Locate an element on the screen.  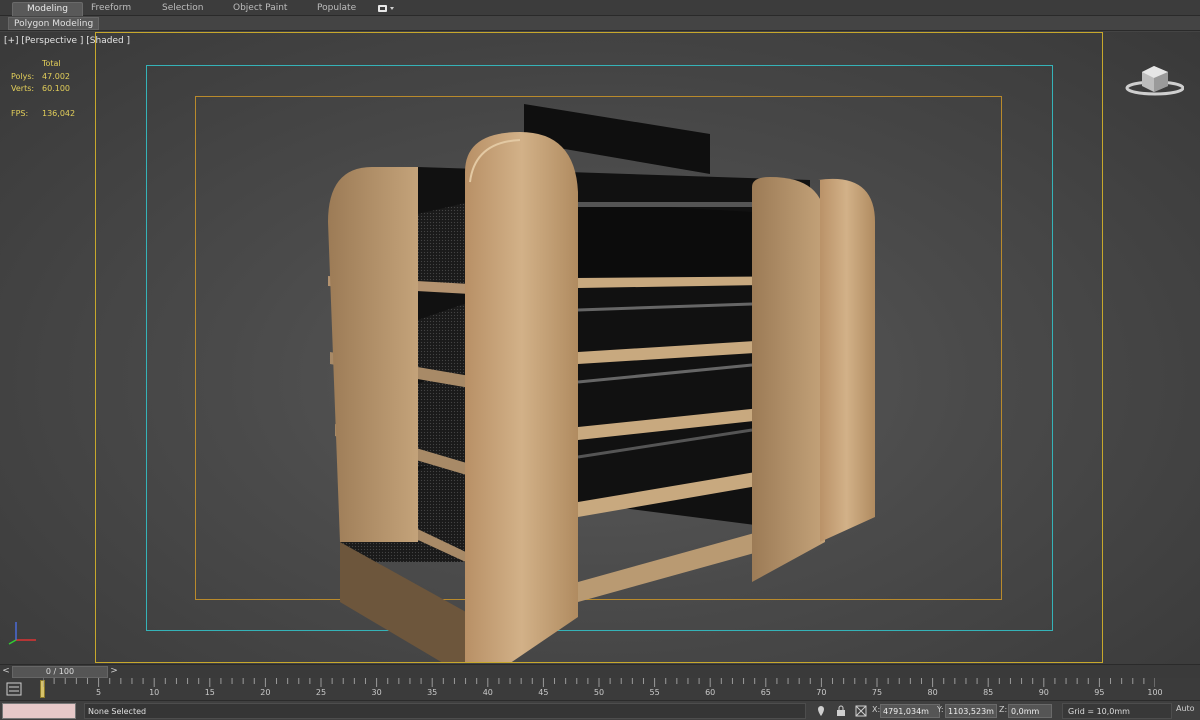
ruler-label: 20 is located at coordinates (265, 692).